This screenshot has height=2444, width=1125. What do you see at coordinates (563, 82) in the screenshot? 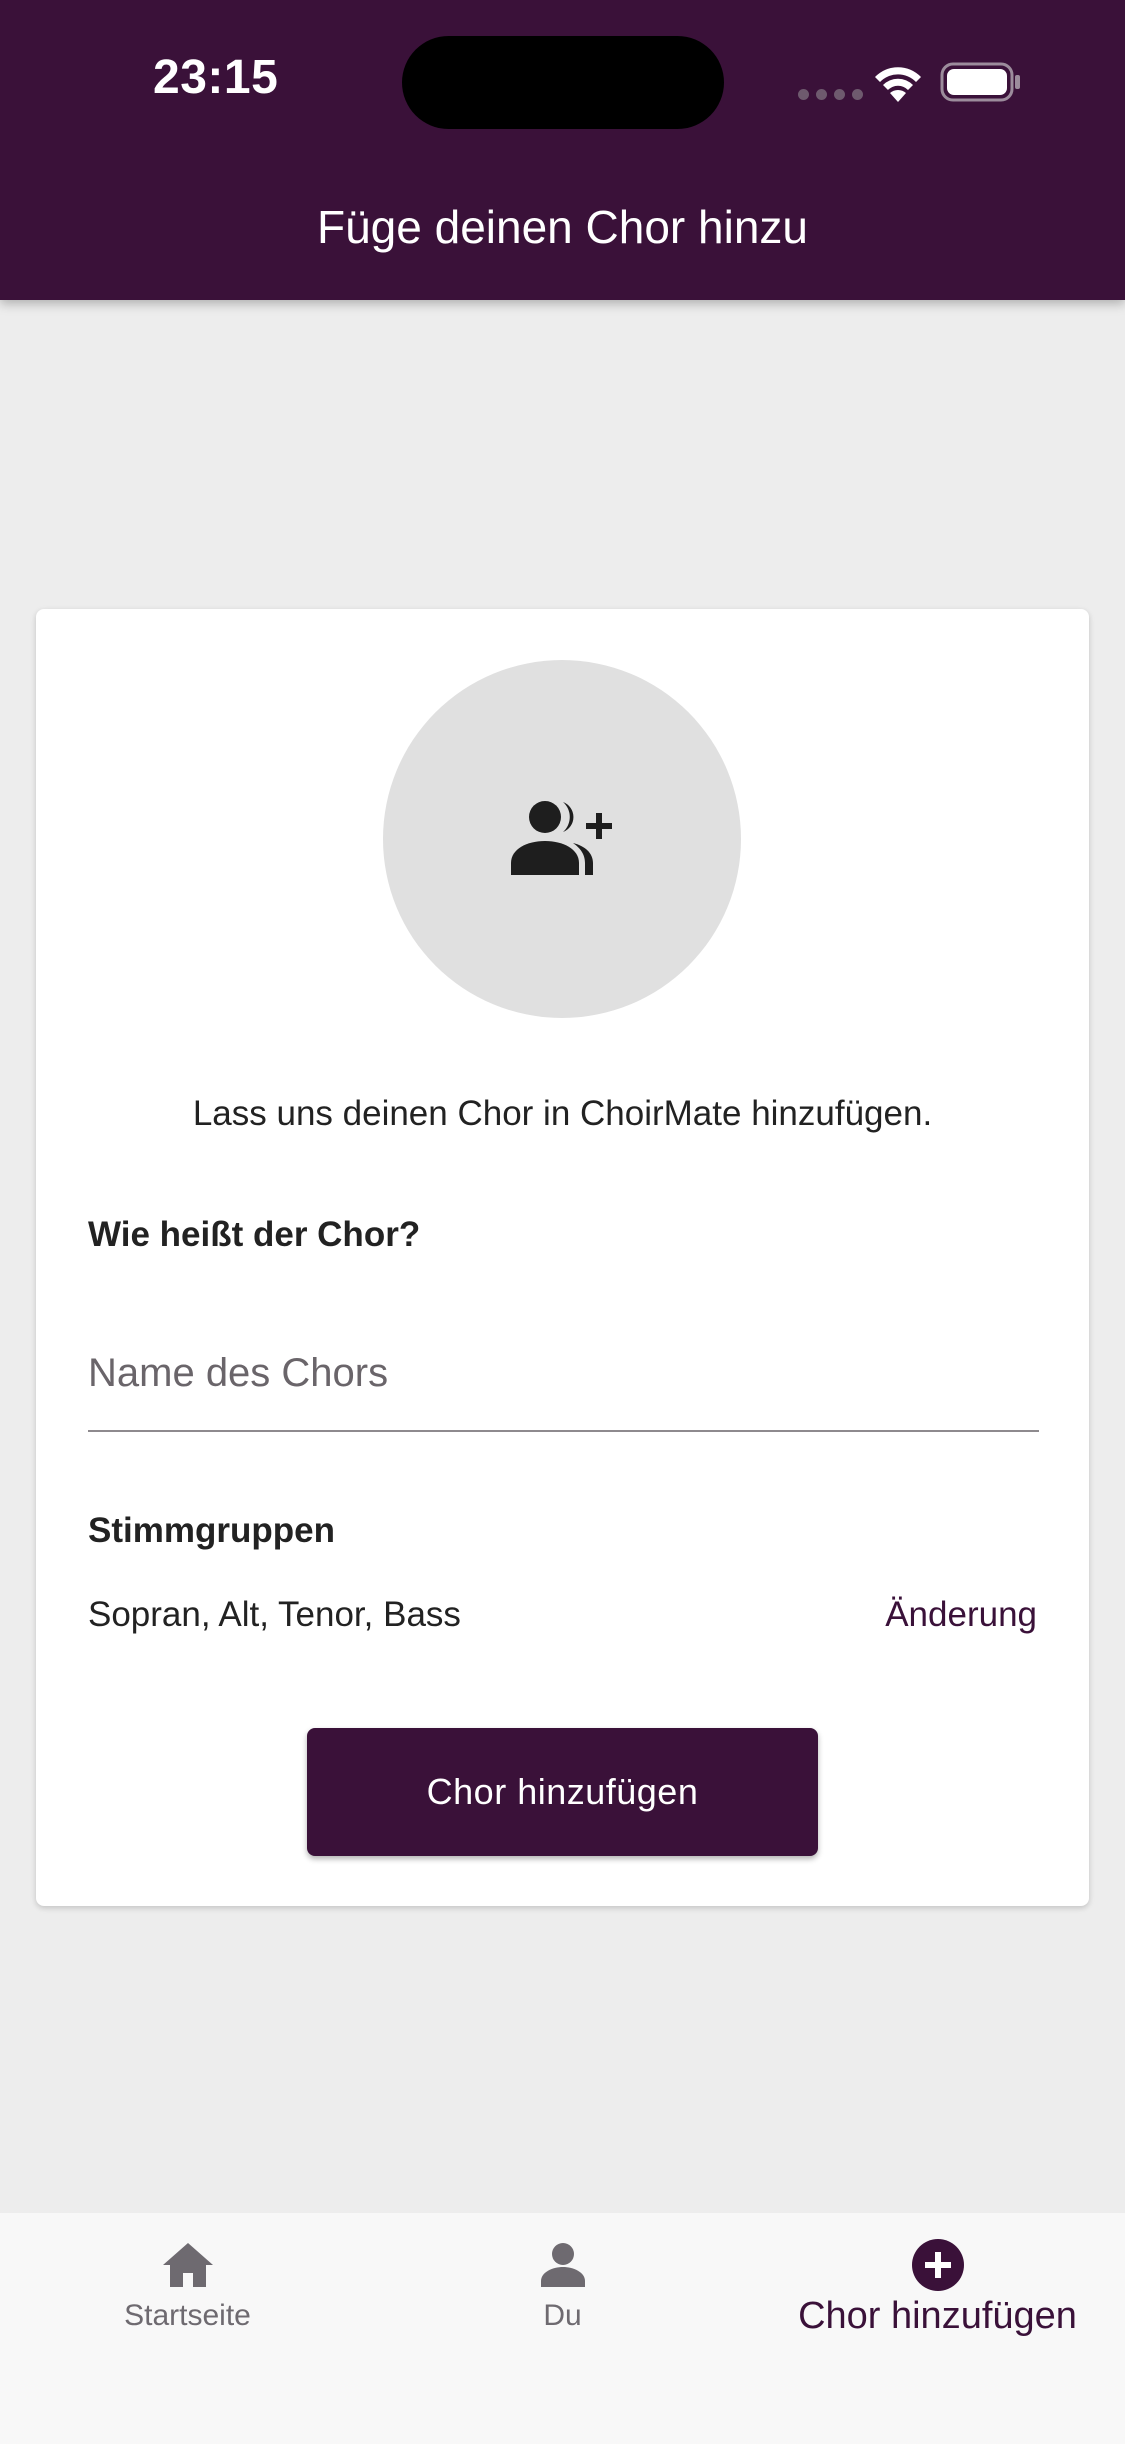
I see `dynamic-island` at bounding box center [563, 82].